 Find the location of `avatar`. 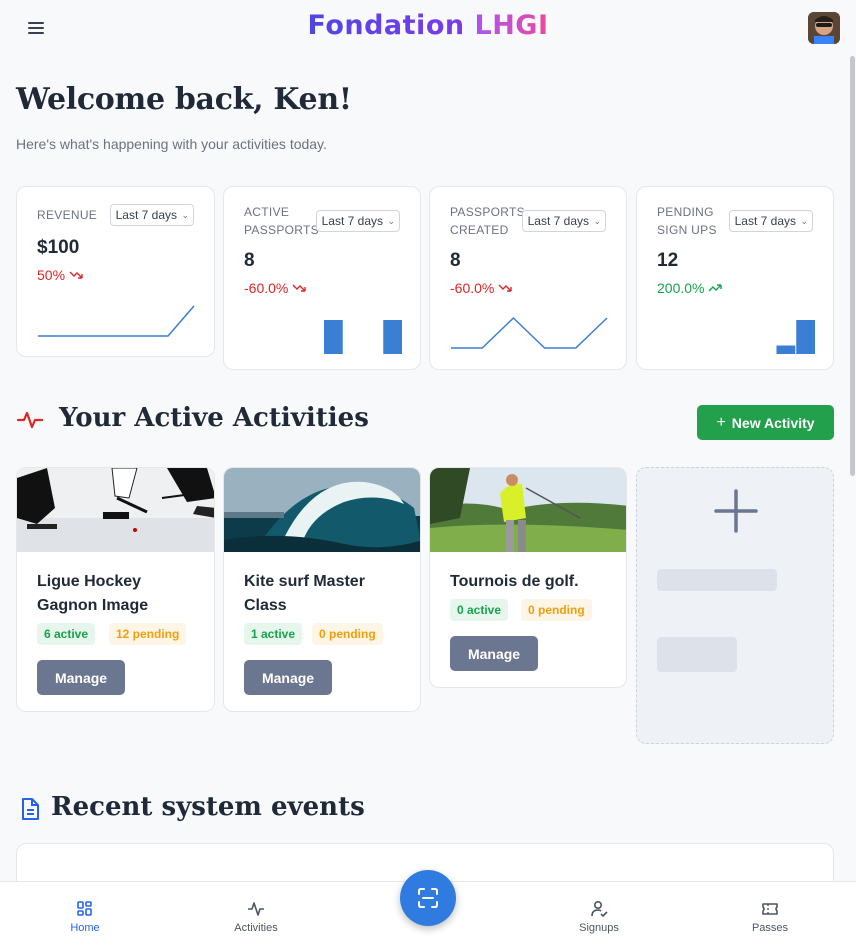

avatar is located at coordinates (824, 28).